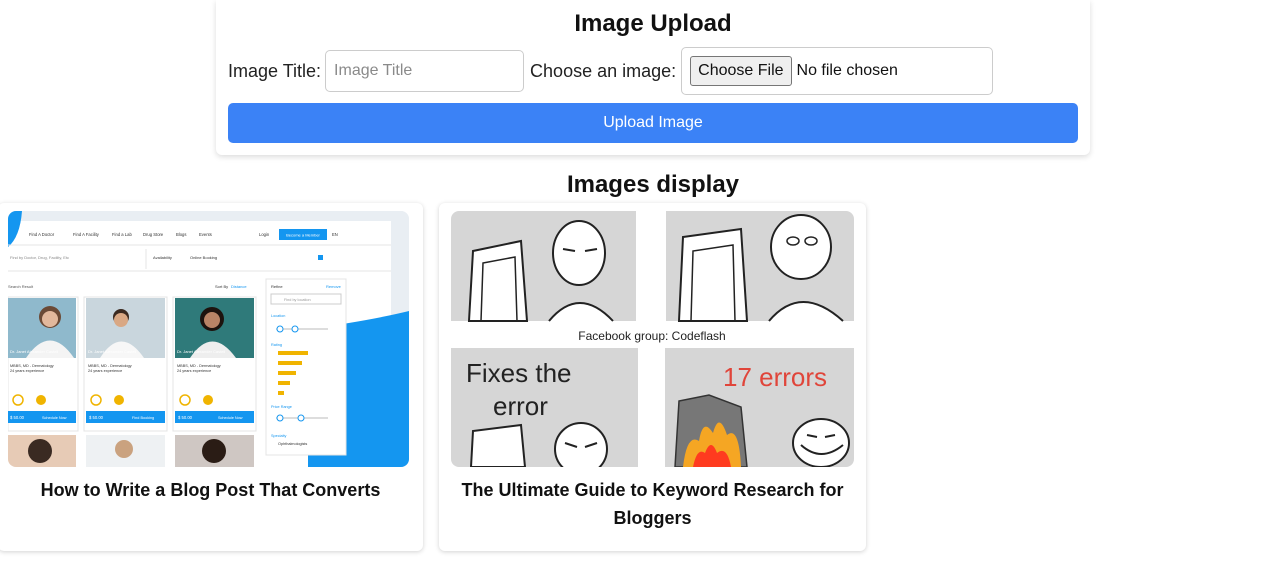  I want to click on meme-group-text: Facebook group: Codeflash, so click(651, 336).